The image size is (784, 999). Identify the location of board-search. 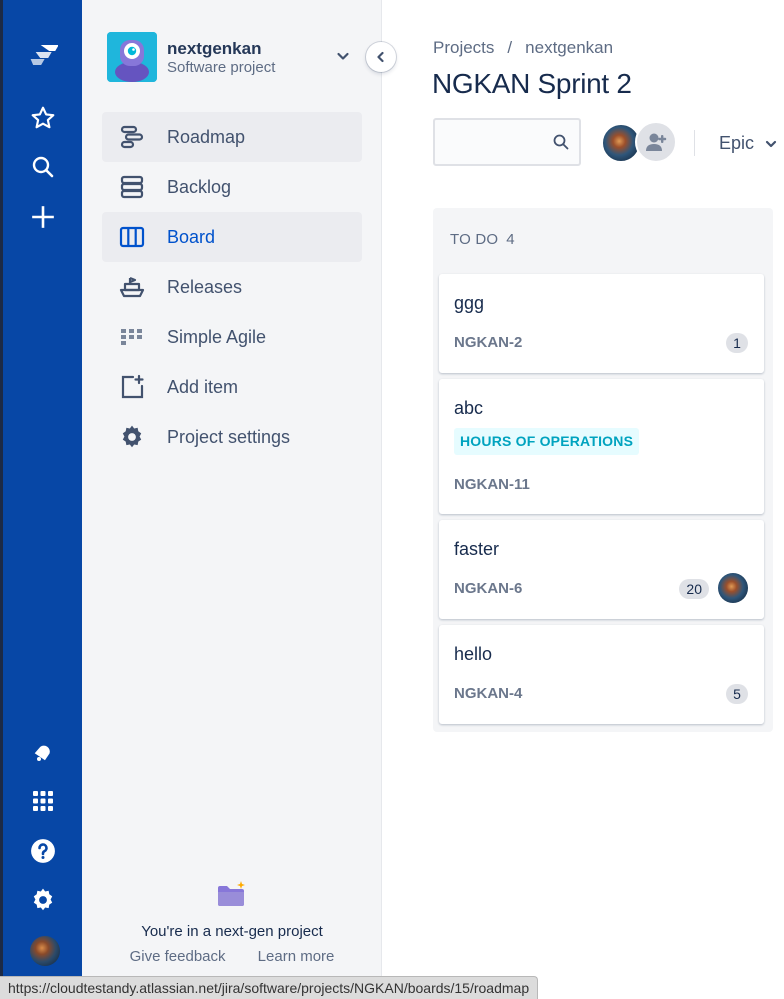
(507, 142).